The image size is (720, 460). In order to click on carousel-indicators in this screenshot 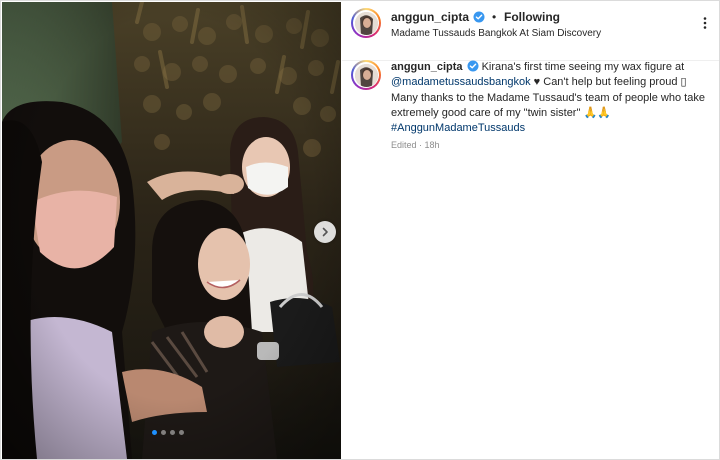, I will do `click(168, 432)`.